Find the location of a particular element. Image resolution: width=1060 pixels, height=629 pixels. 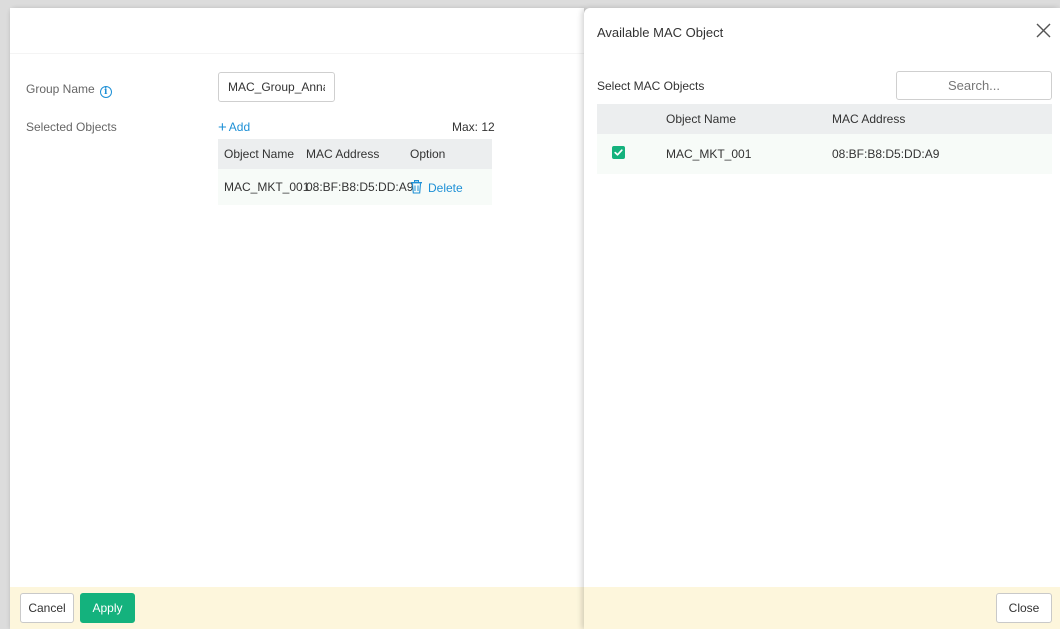

delete-button: Delete is located at coordinates (448, 187).